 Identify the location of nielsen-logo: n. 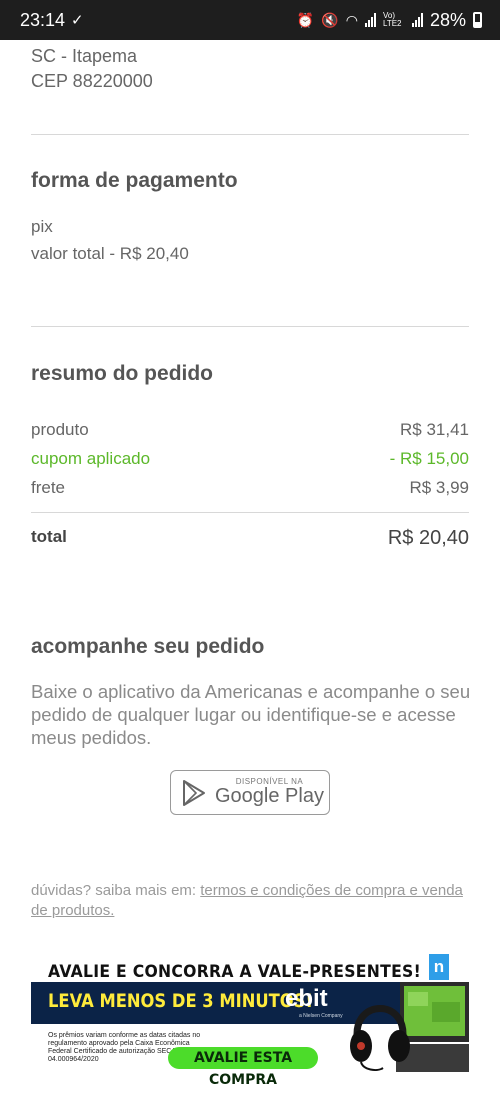
(439, 967).